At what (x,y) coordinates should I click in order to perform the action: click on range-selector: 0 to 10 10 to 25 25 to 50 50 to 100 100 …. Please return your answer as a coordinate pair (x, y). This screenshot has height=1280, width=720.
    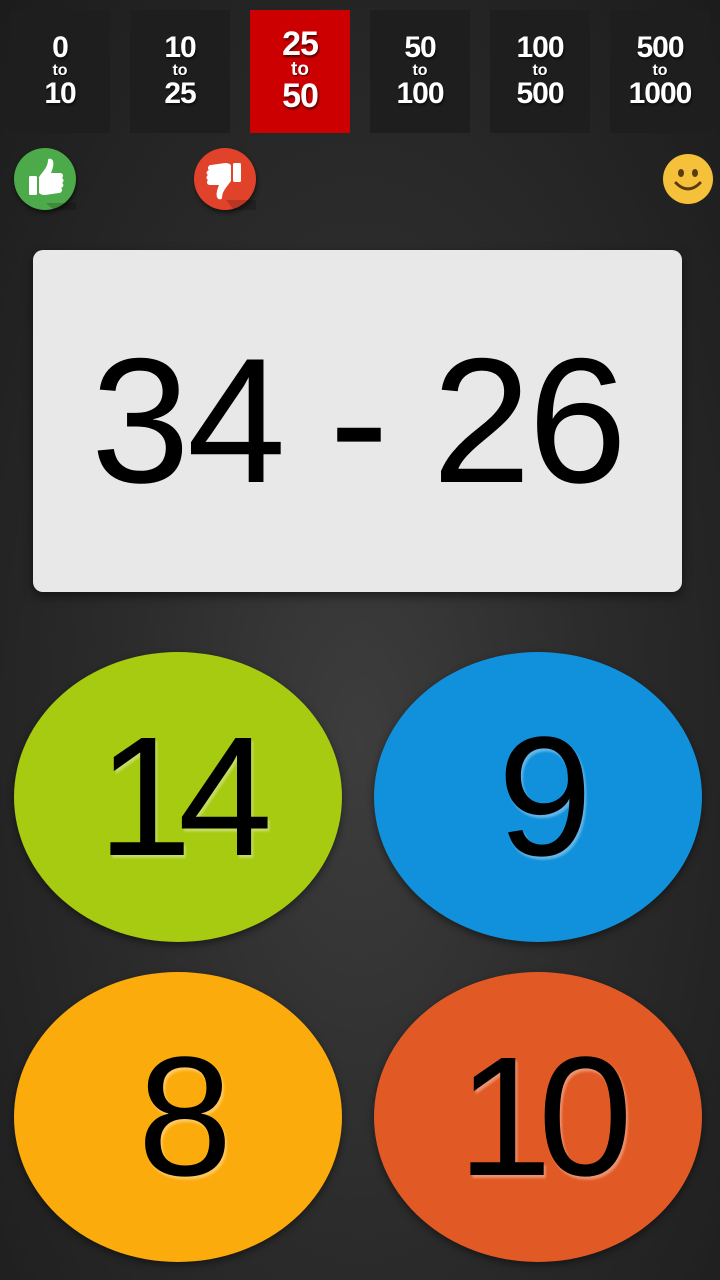
    Looking at the image, I should click on (360, 70).